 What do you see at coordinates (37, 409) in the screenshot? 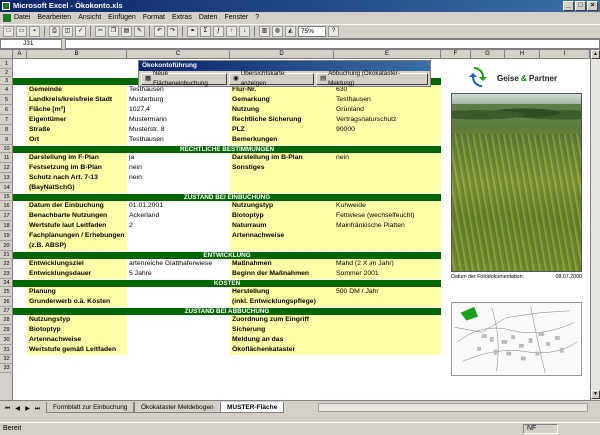
I see `last-sheet-icon: ⏭` at bounding box center [37, 409].